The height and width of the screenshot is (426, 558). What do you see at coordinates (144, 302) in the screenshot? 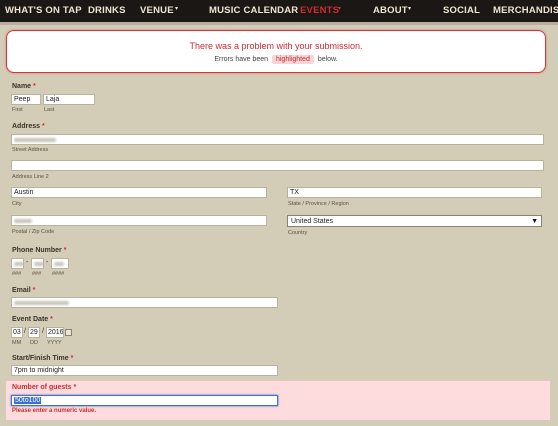
I see `email-input` at bounding box center [144, 302].